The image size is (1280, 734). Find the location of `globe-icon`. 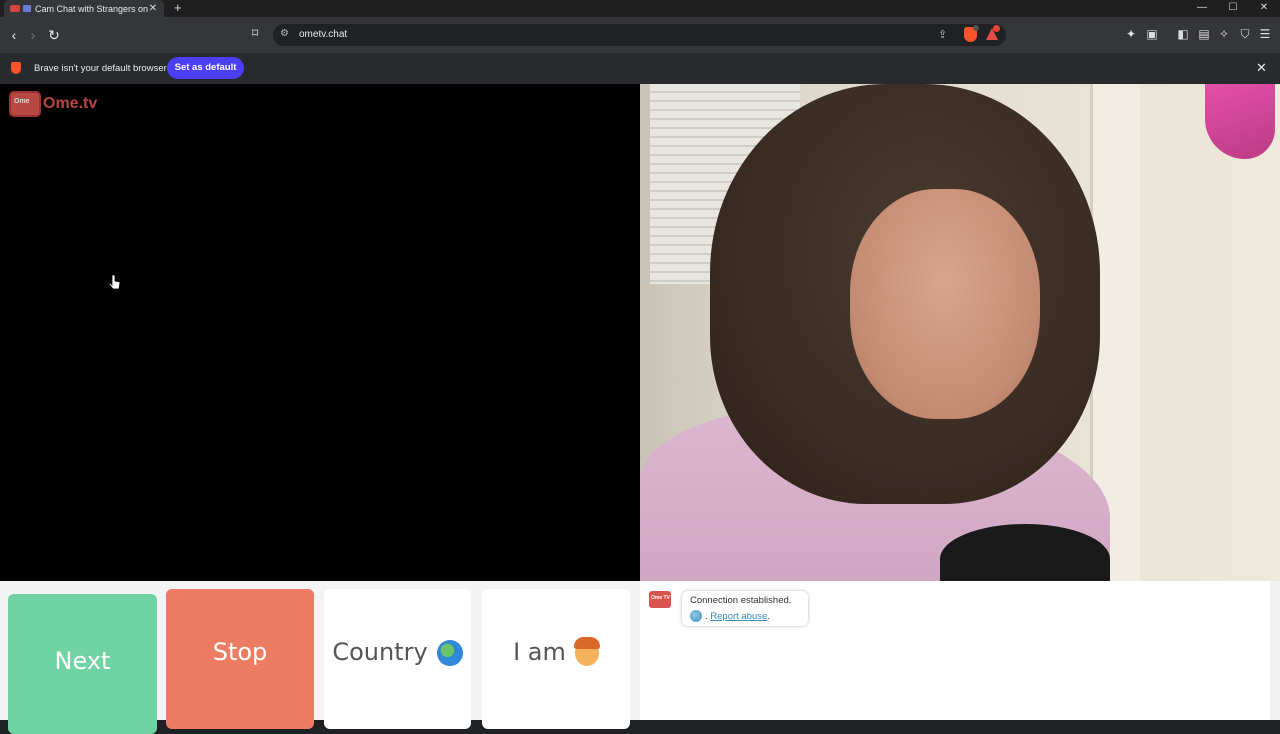

globe-icon is located at coordinates (449, 653).